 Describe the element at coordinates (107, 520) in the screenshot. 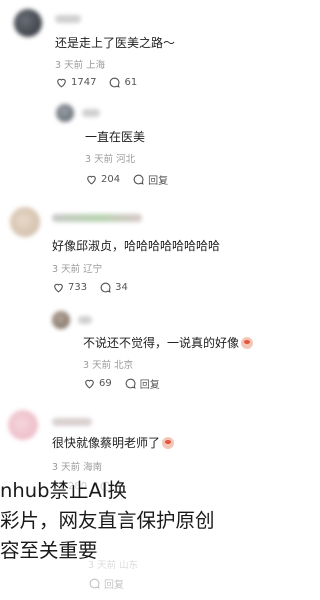

I see `caption-line-2: 彩片，网友直言保护原创` at that location.